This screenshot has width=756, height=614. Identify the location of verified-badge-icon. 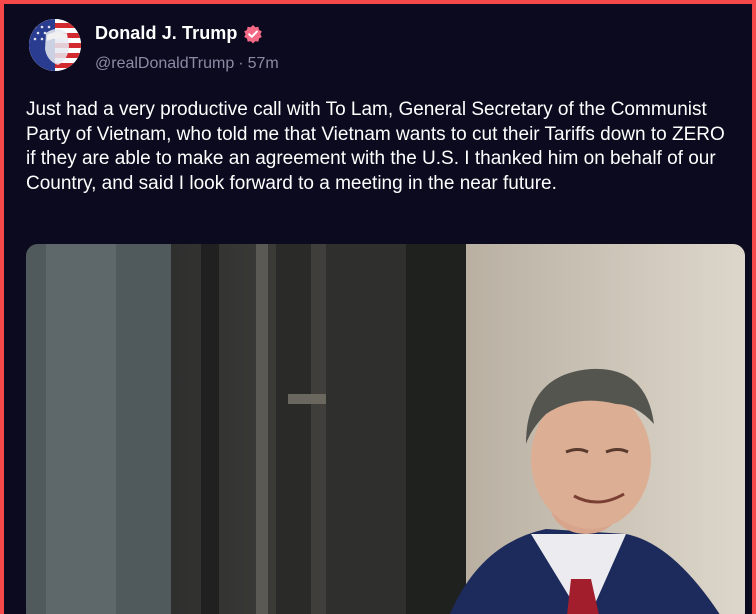
(252, 33).